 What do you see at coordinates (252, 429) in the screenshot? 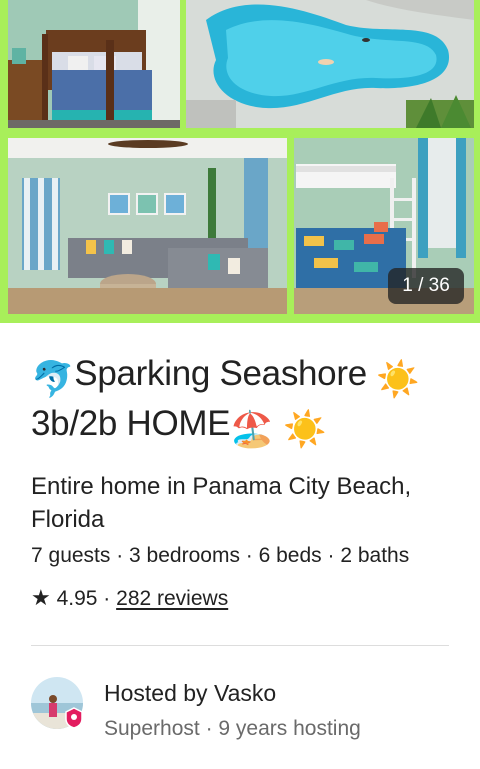
I see `beach-umbrella-emoji: 🏖️` at bounding box center [252, 429].